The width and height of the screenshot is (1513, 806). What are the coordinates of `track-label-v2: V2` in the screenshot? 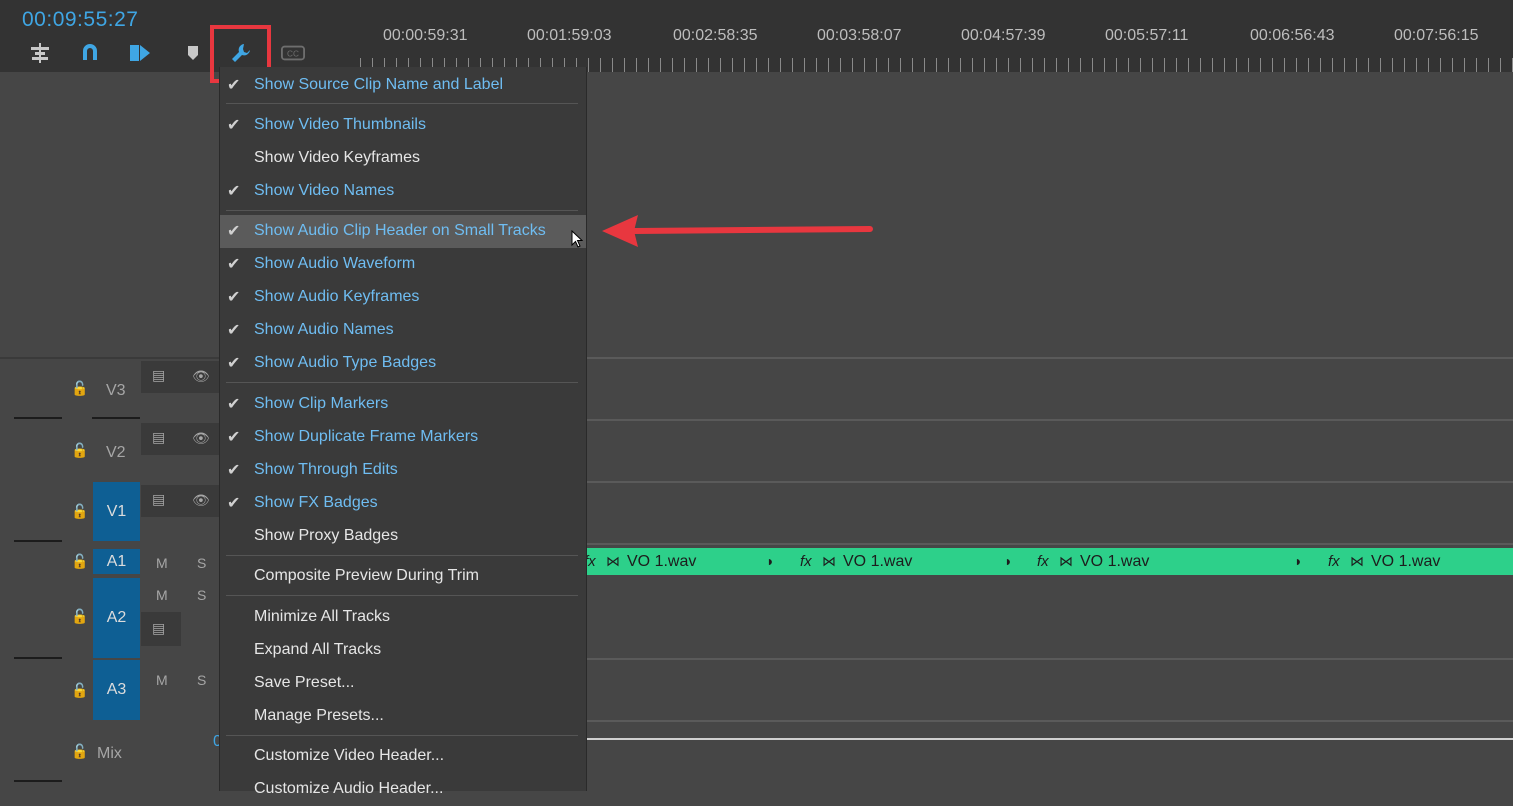 It's located at (116, 453).